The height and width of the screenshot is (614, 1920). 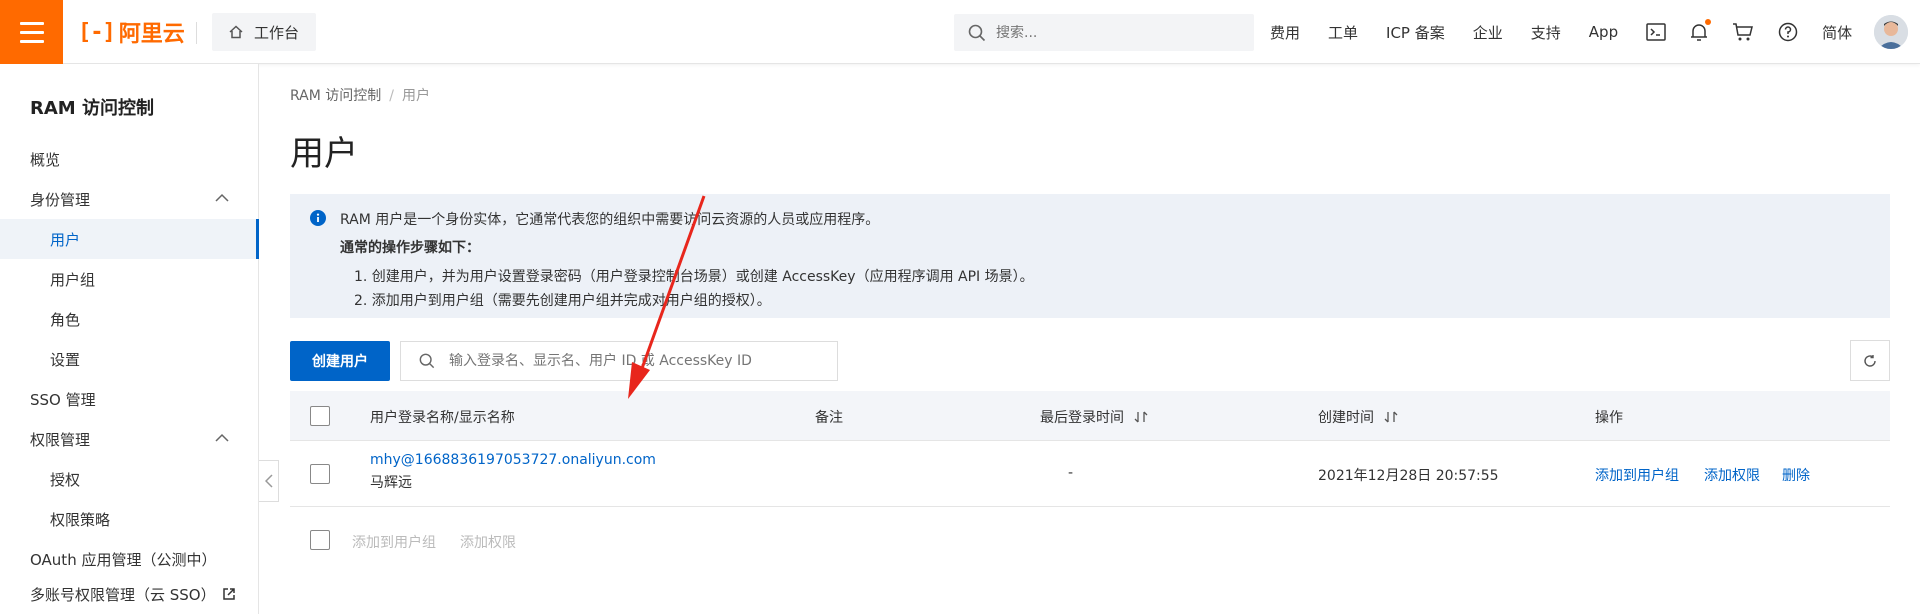 I want to click on nav-enterprise: 企业, so click(x=1488, y=32).